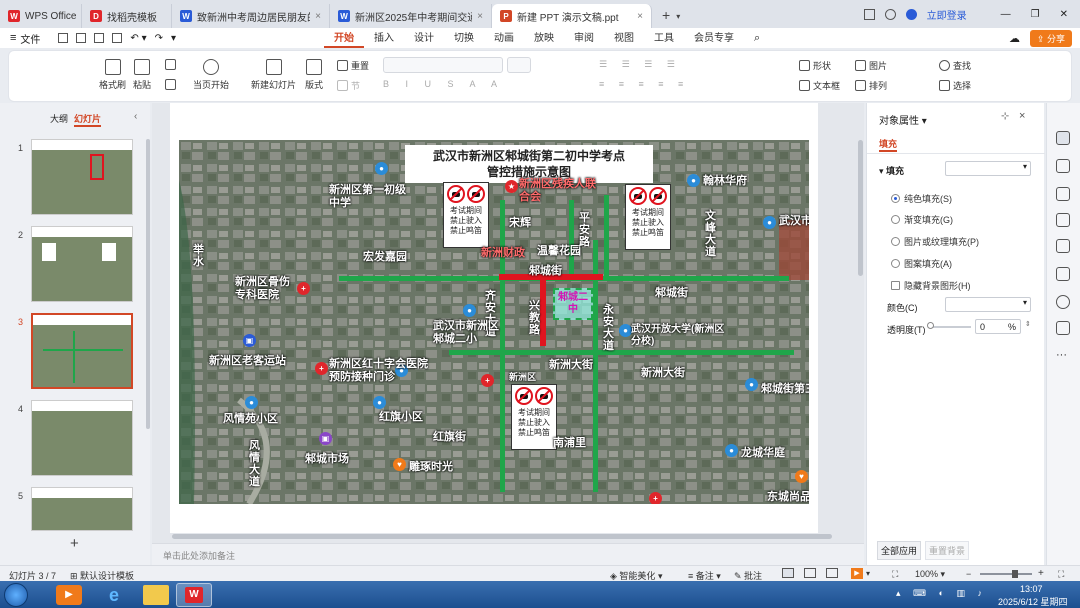 The height and width of the screenshot is (608, 1080). What do you see at coordinates (584, 38) in the screenshot?
I see `tab-review: 审阅` at bounding box center [584, 38].